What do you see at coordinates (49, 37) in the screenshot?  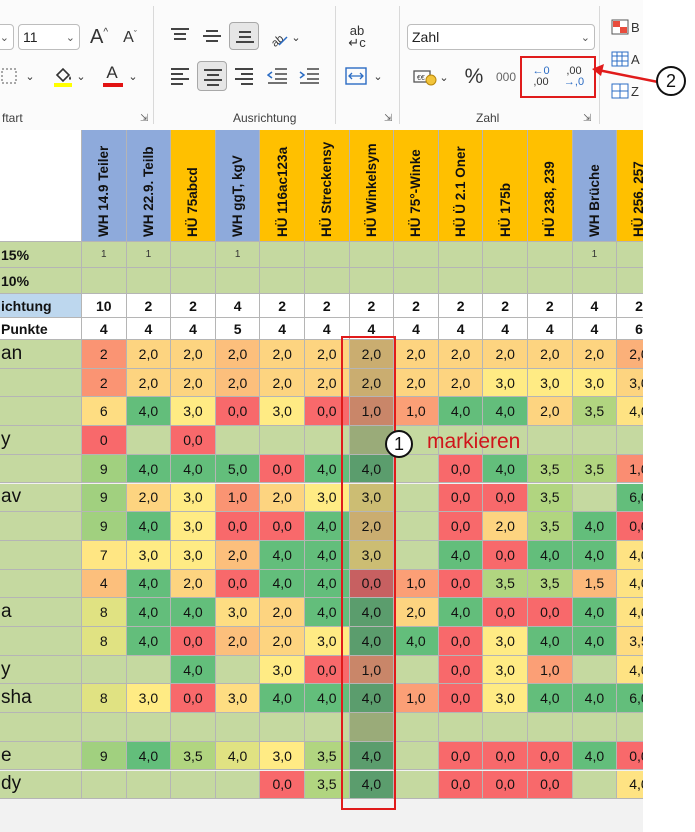 I see `font-size-combo: 11 ⌄` at bounding box center [49, 37].